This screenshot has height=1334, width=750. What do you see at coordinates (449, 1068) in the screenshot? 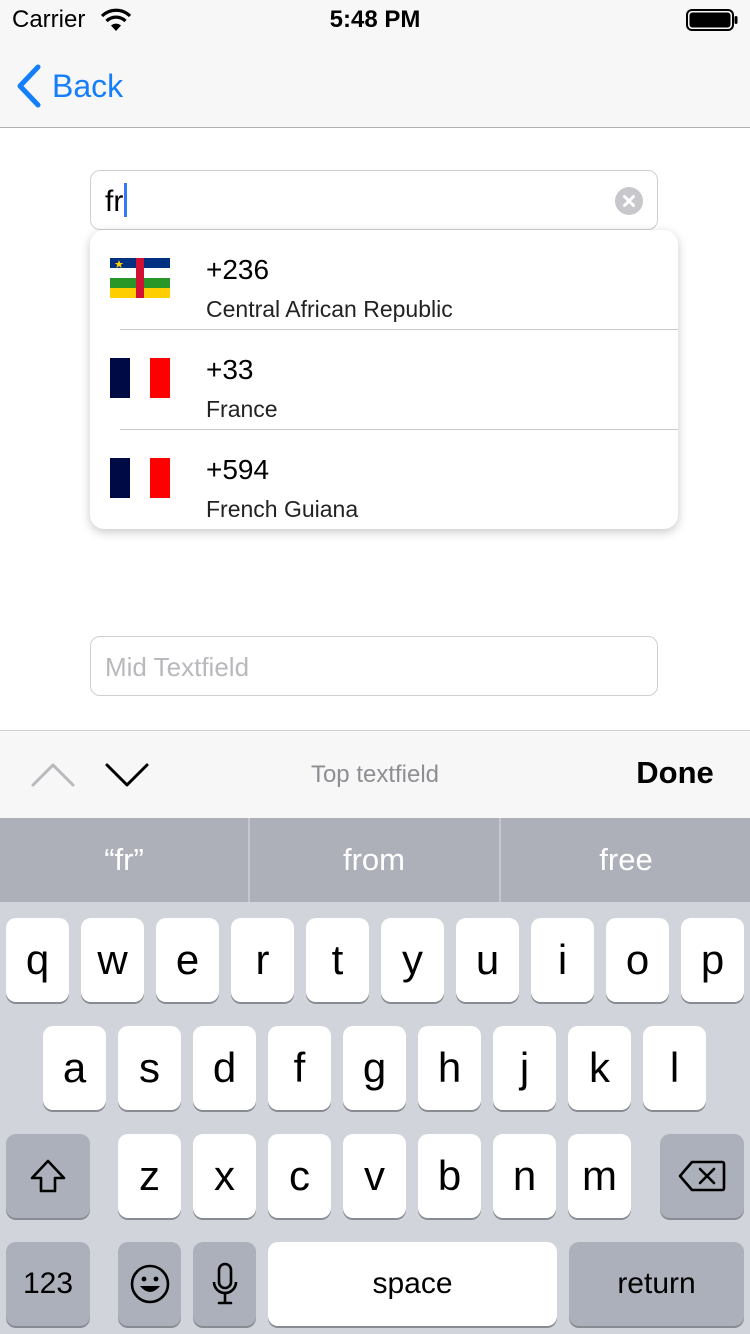
I see `key: h` at bounding box center [449, 1068].